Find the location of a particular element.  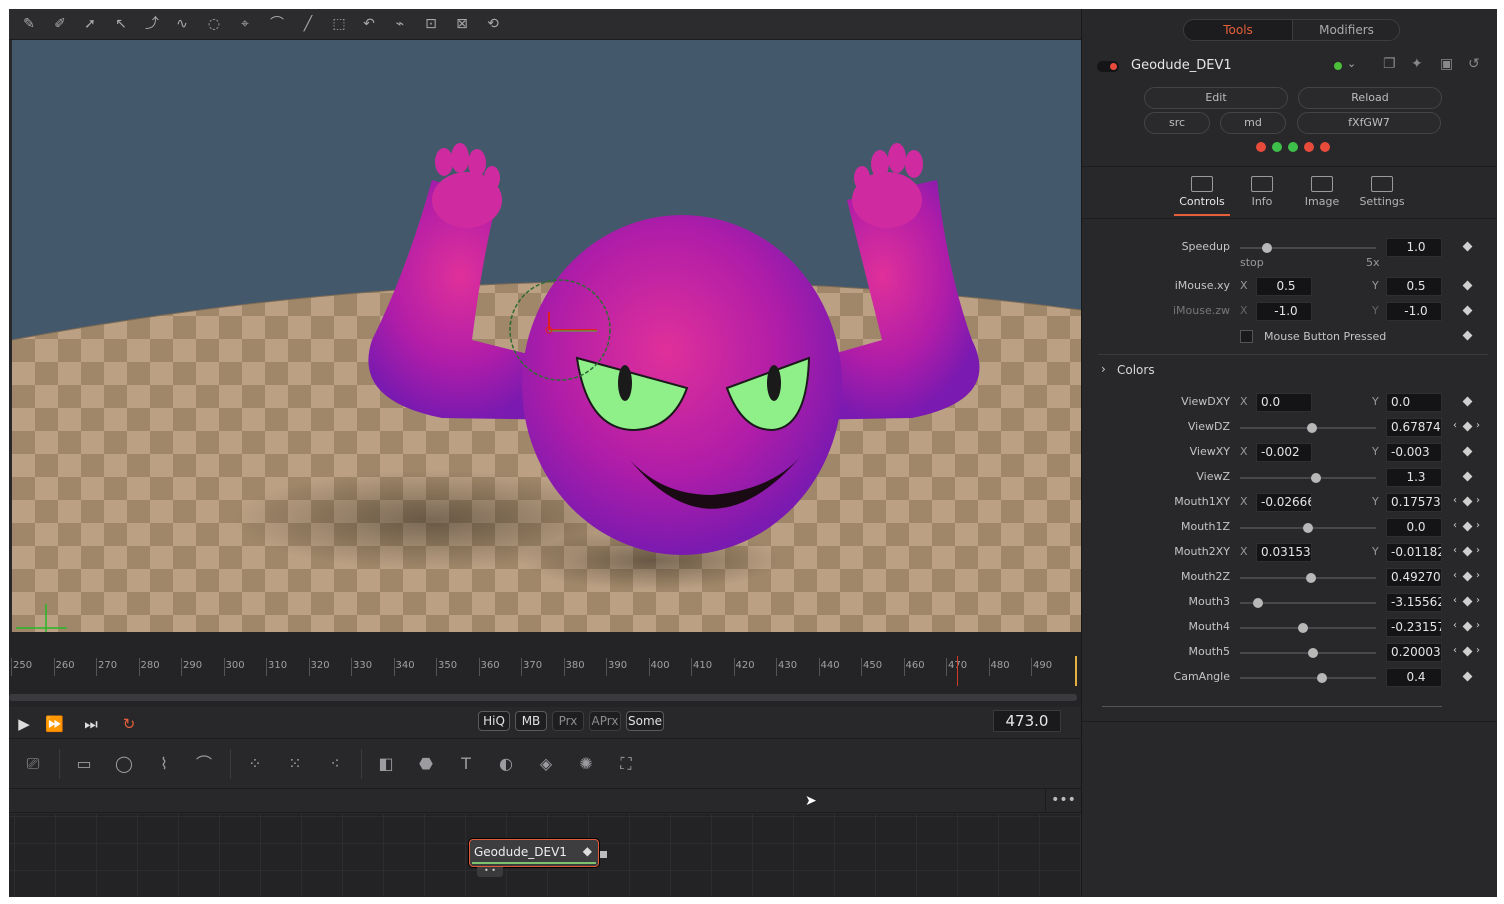

mouth3-slider is located at coordinates (1308, 603).